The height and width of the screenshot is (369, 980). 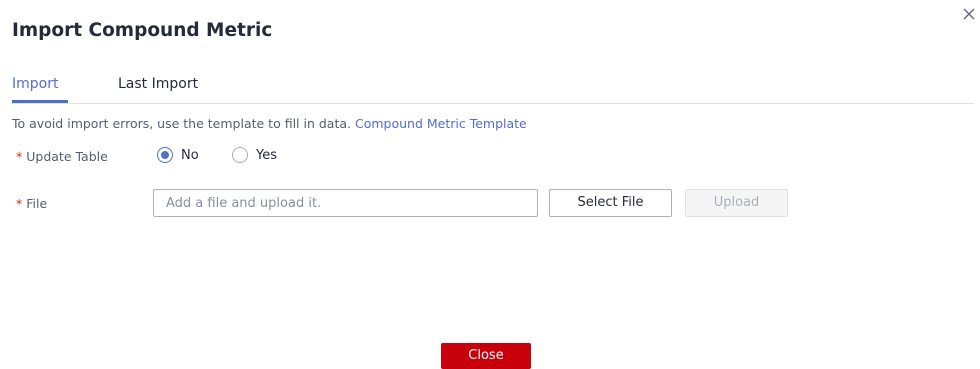 I want to click on file-label: * File, so click(x=31, y=203).